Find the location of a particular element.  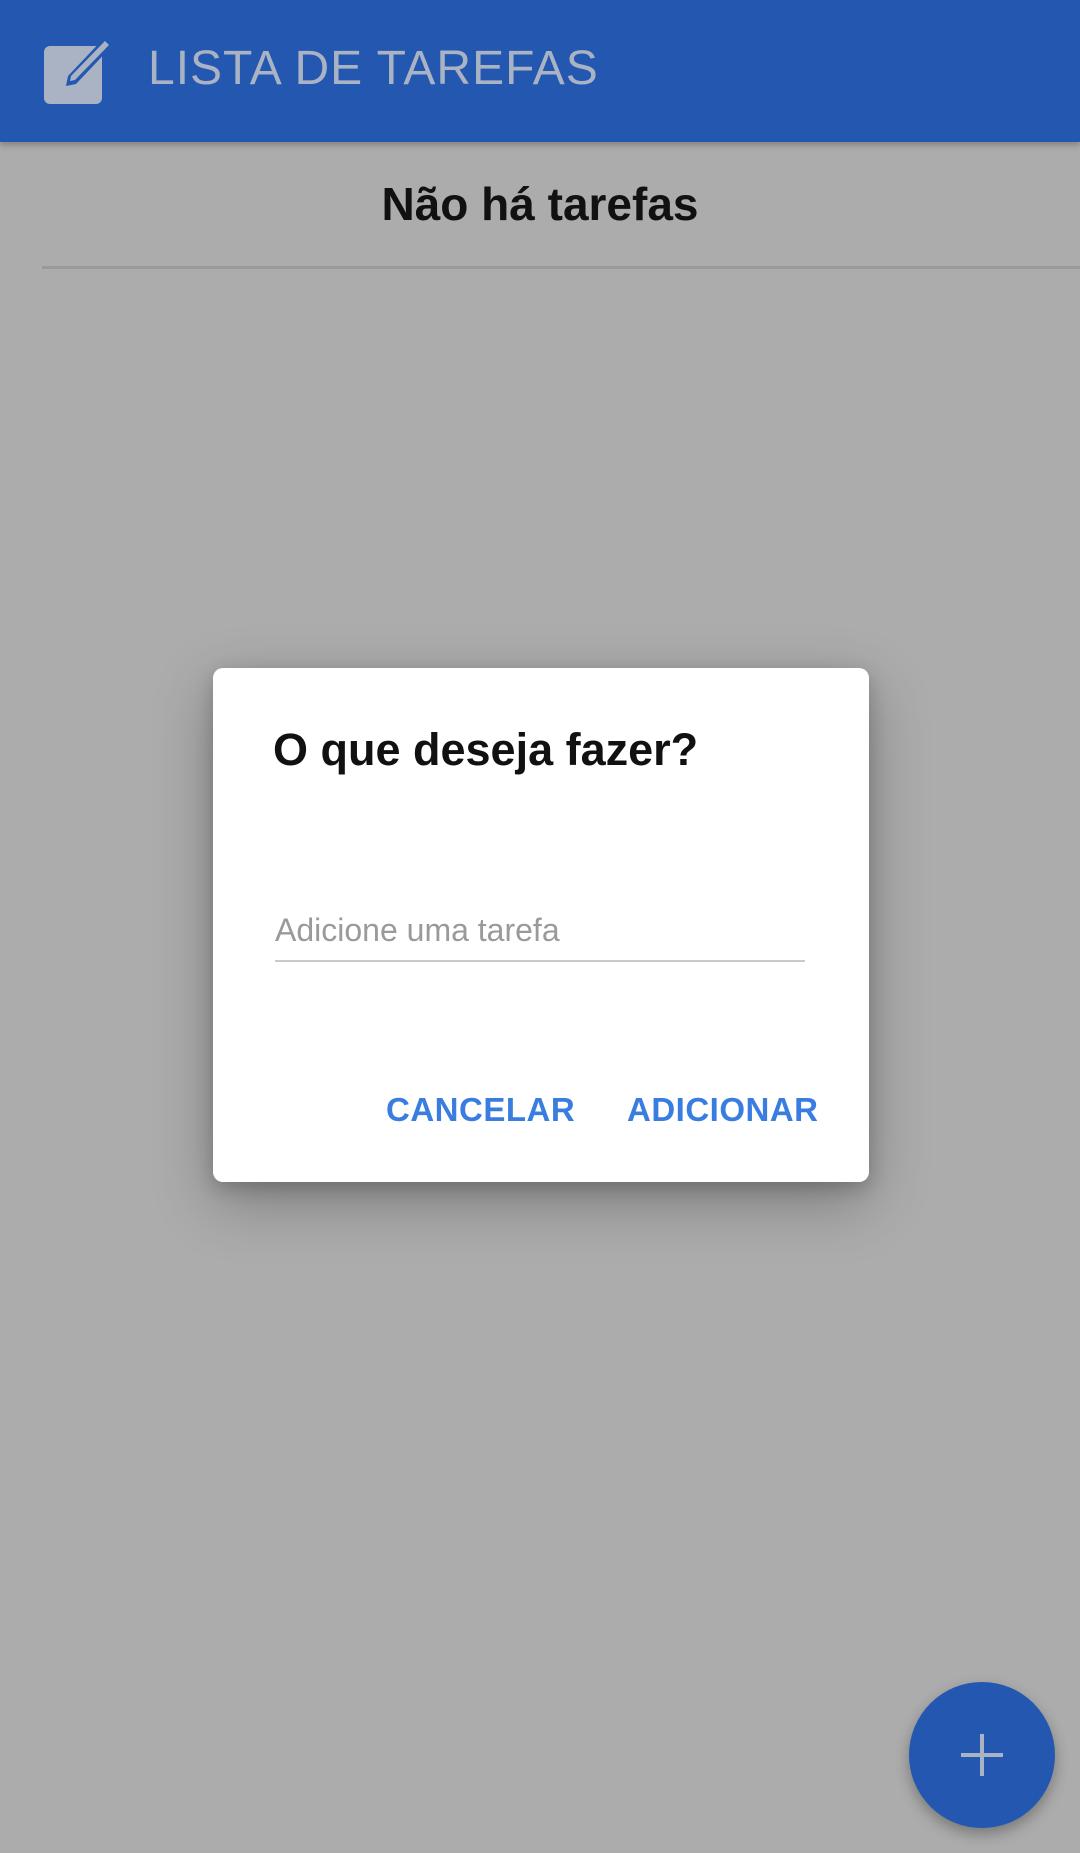

empty-list-message: Não há tarefas is located at coordinates (540, 204).